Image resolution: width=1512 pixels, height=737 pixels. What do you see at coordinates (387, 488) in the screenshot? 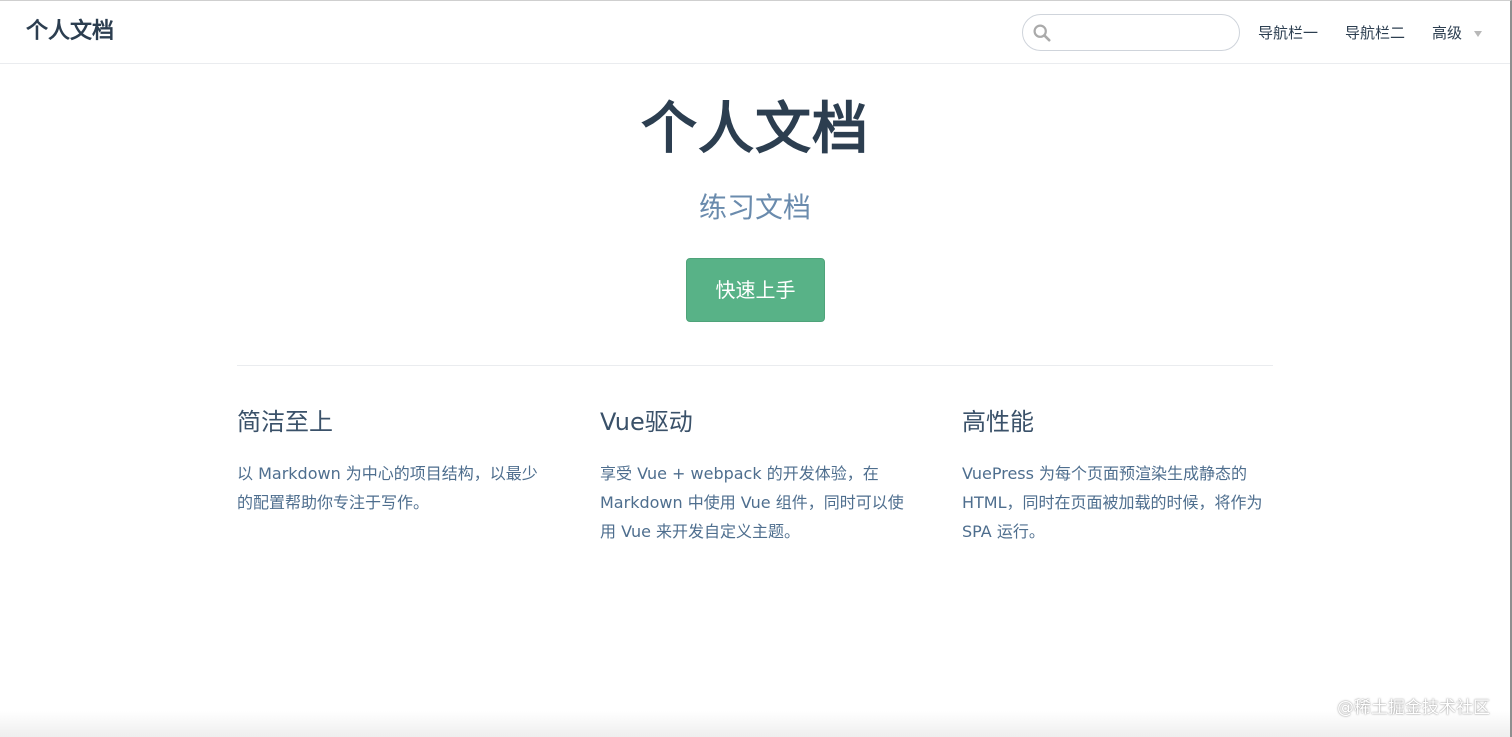
I see `feature-details: 以 Markdown 为中心的项目结构，以最少的配置帮助你专注于写作。` at bounding box center [387, 488].